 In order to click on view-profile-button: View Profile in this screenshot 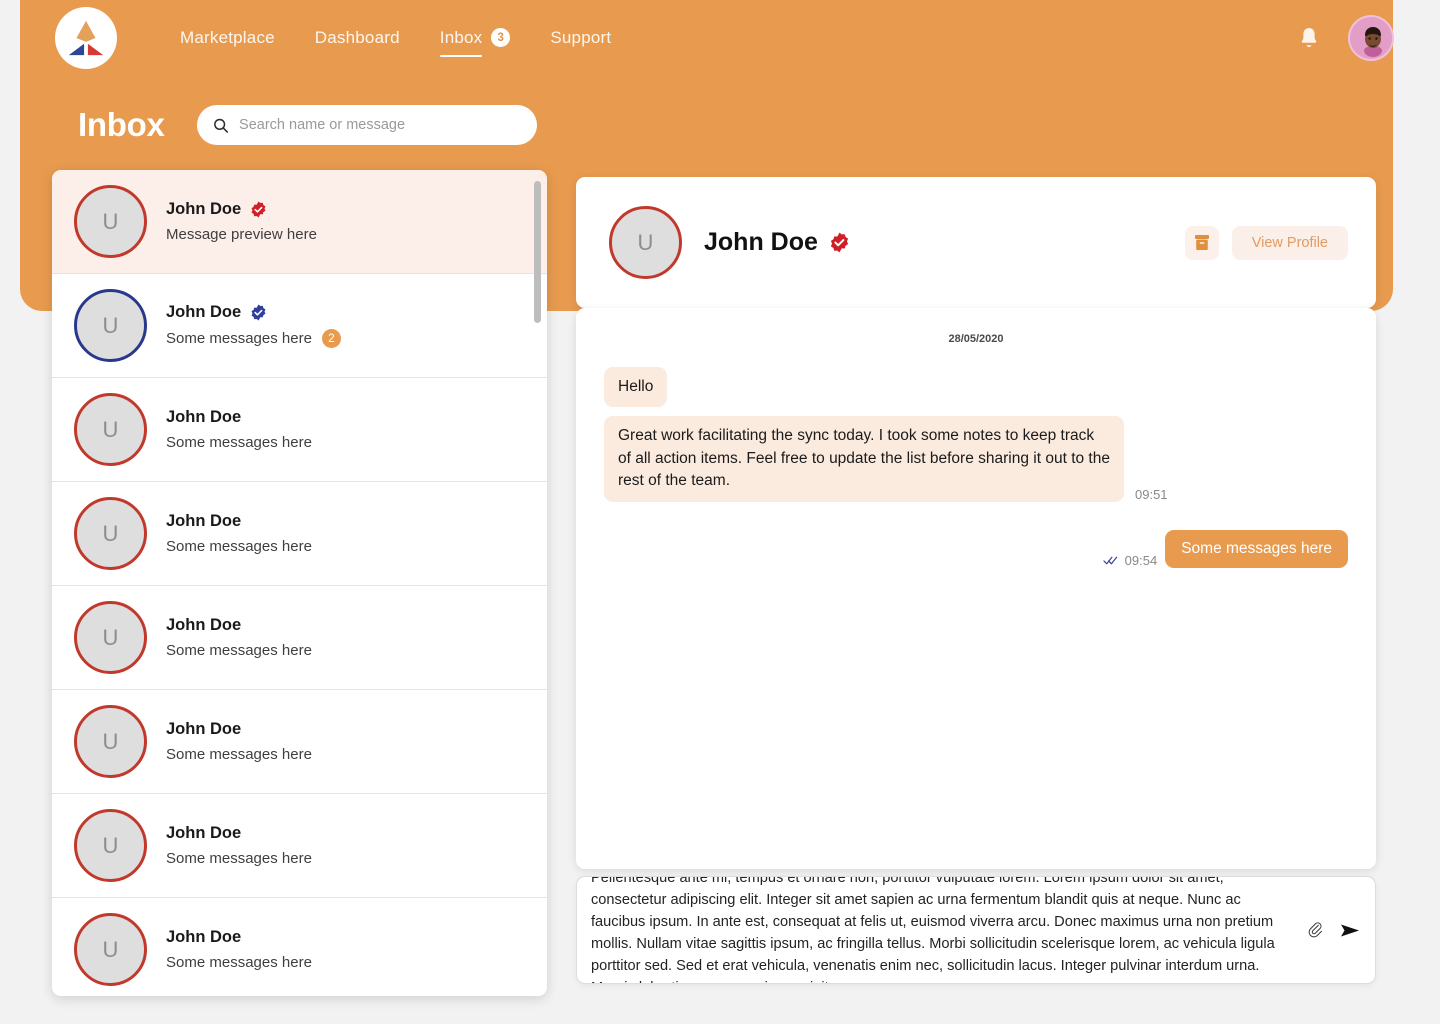, I will do `click(1289, 242)`.